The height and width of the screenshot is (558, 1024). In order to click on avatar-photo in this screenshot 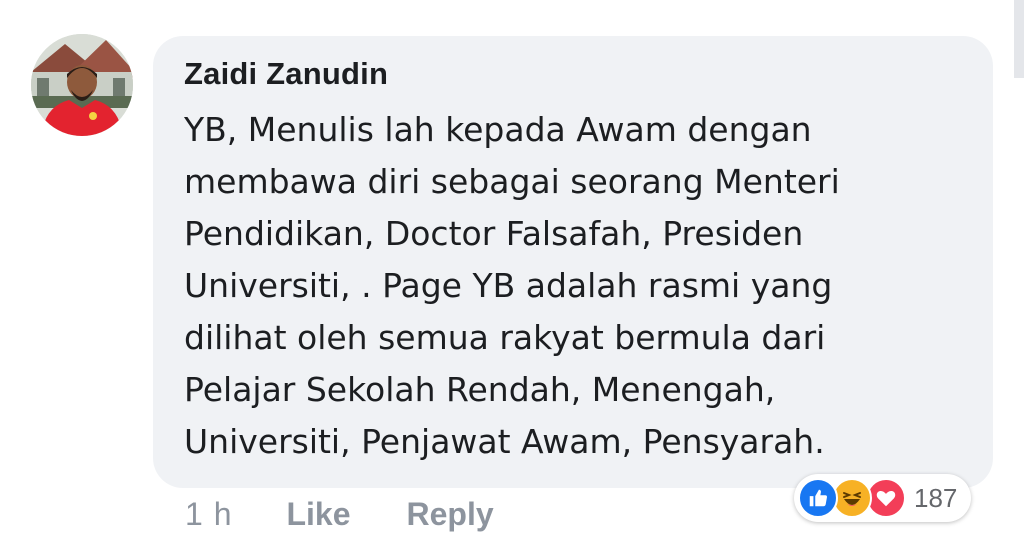, I will do `click(82, 85)`.